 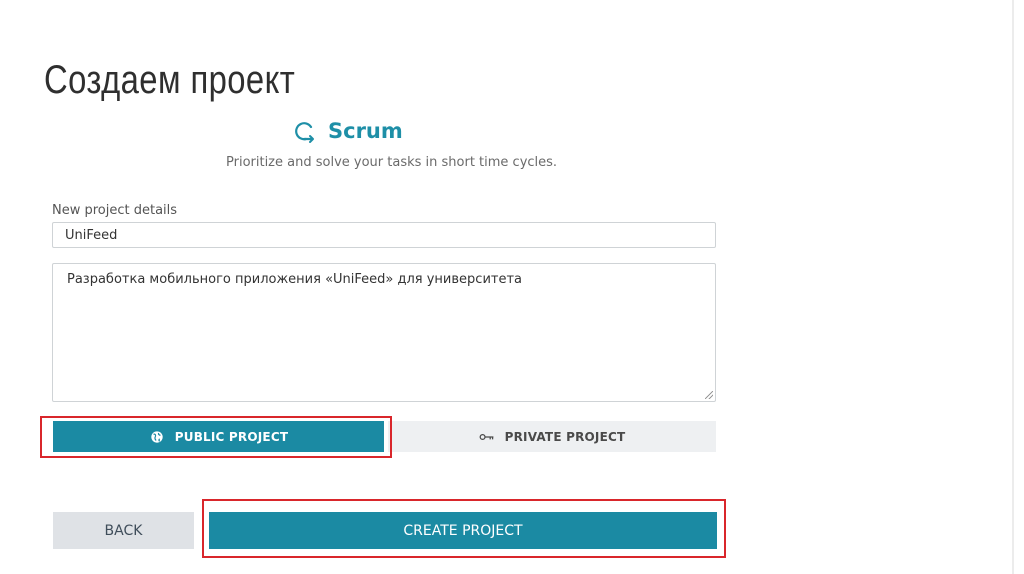 I want to click on project-name-value: UniFeed, so click(x=91, y=235).